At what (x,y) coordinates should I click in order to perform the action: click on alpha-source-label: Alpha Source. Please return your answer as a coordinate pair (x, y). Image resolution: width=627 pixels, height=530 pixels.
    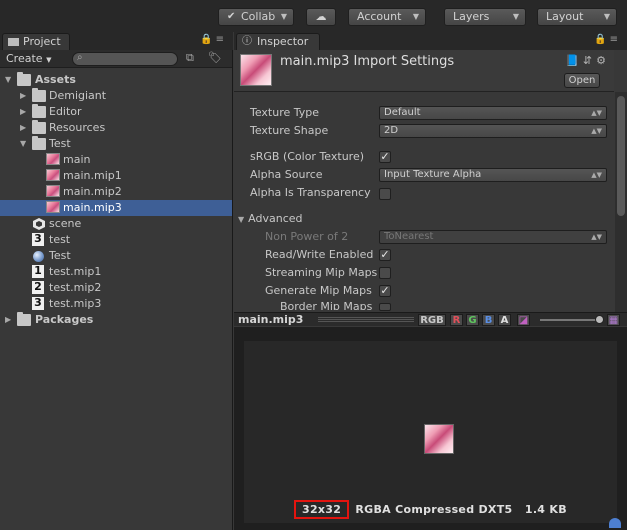
    Looking at the image, I should click on (286, 174).